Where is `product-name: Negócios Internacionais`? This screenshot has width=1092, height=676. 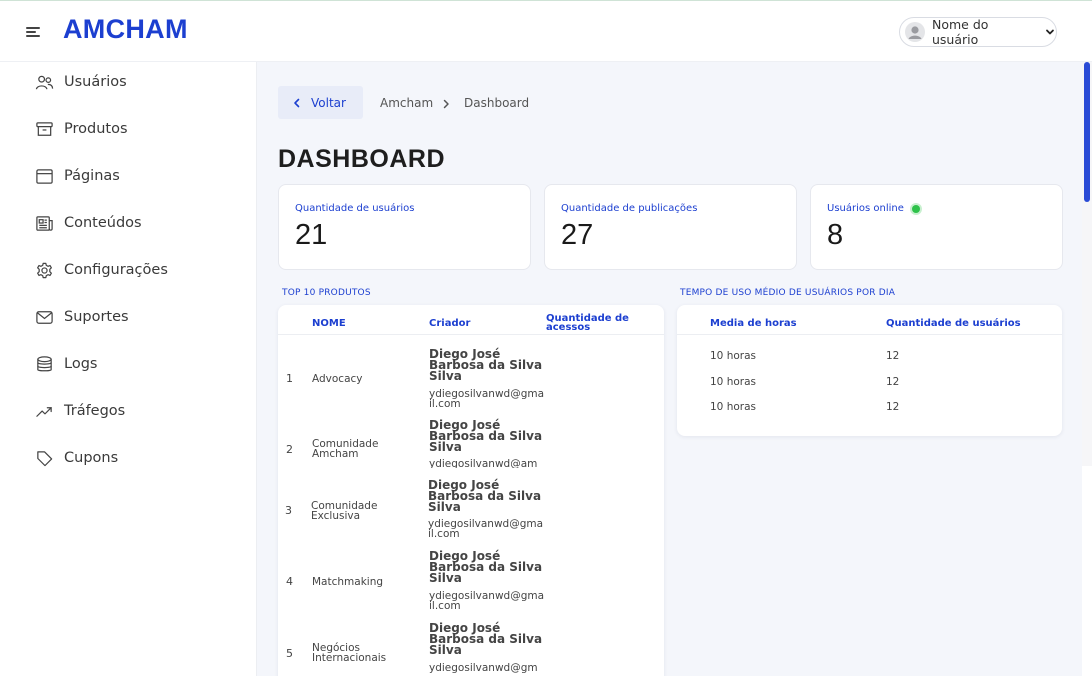
product-name: Negócios Internacionais is located at coordinates (349, 653).